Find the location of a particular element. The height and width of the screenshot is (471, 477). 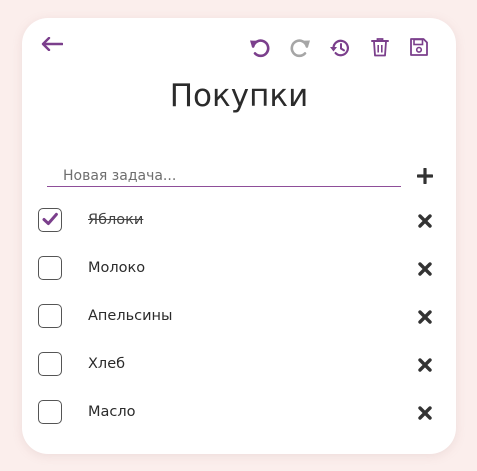

task-label: Яблоки is located at coordinates (116, 220).